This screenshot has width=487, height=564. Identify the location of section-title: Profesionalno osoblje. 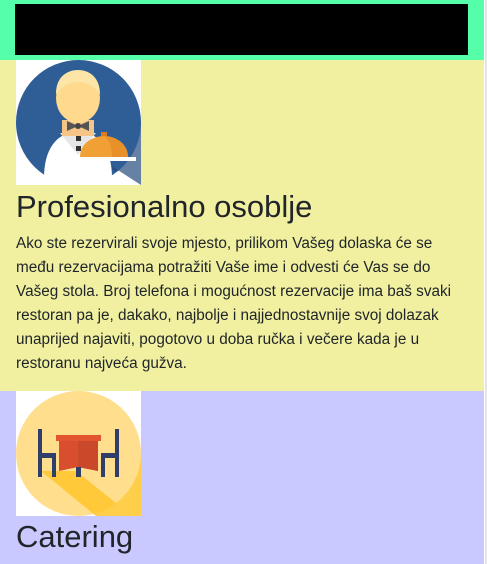
(164, 206).